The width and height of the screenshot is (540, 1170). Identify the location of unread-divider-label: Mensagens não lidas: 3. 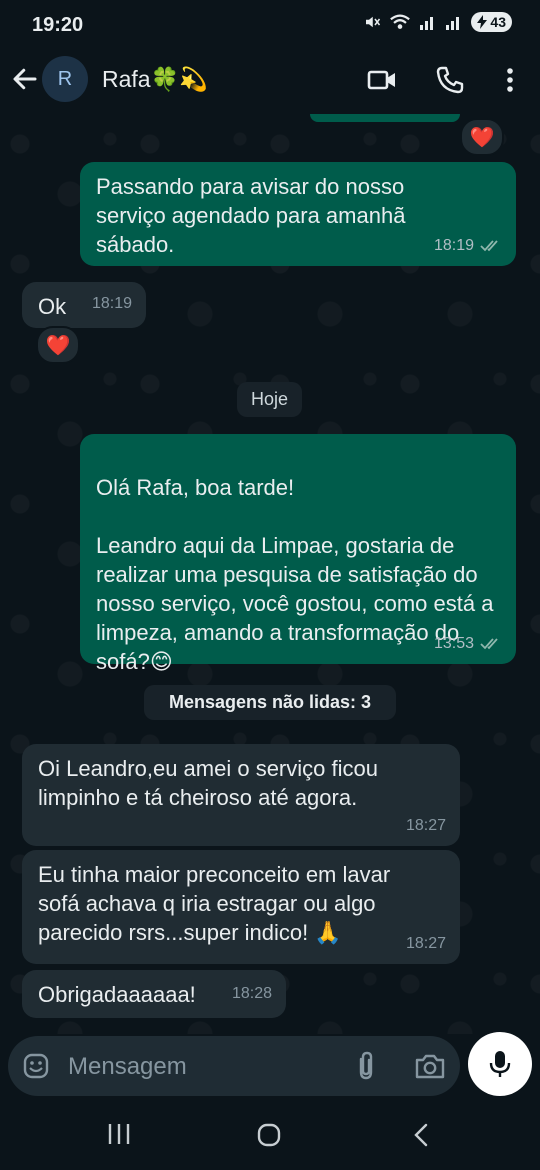
(270, 702).